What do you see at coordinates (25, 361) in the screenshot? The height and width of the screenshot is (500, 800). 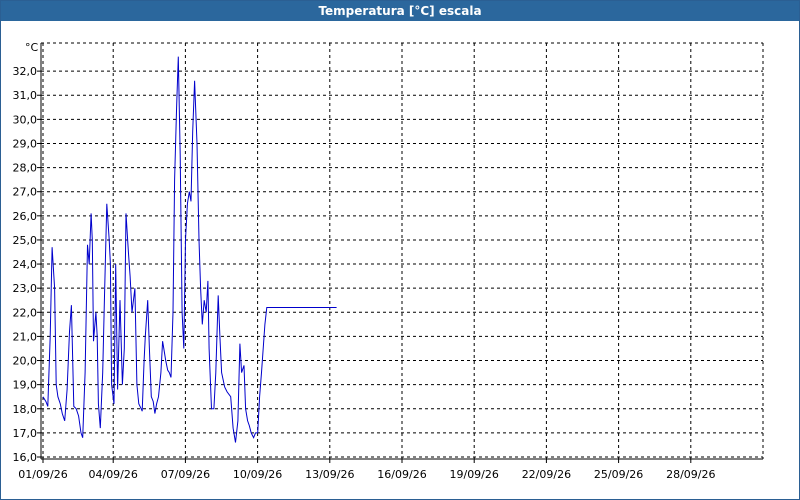 I see `y-tick-label: 20,0` at bounding box center [25, 361].